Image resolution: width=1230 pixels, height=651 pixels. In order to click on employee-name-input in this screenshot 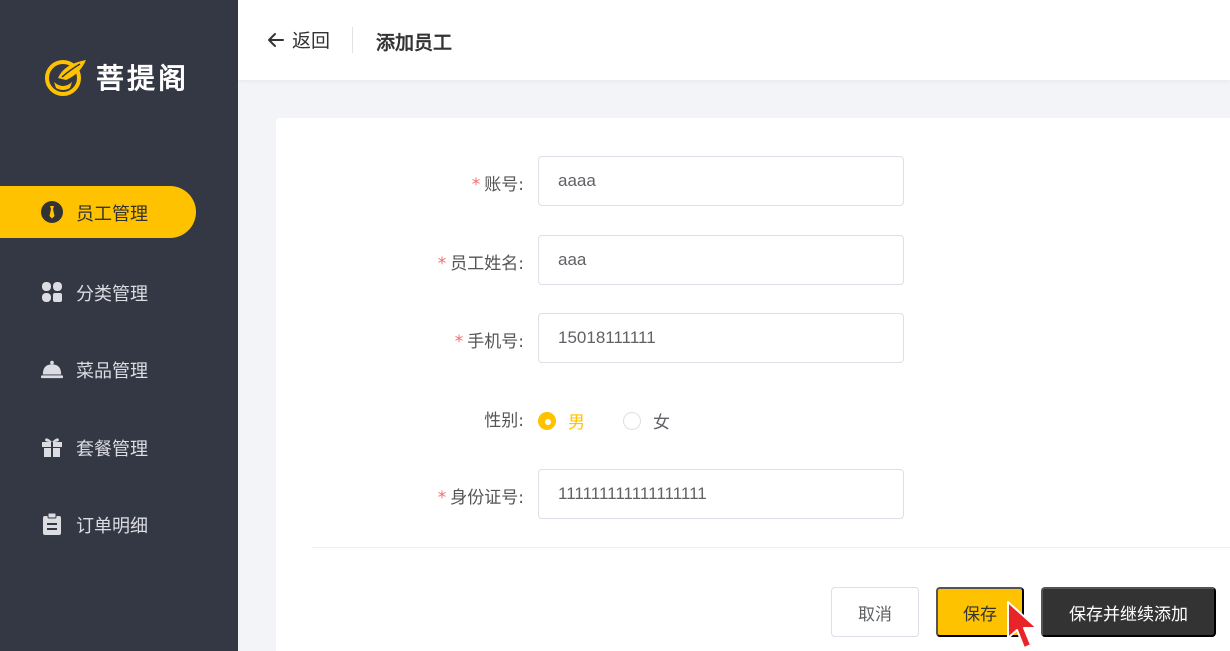, I will do `click(721, 260)`.